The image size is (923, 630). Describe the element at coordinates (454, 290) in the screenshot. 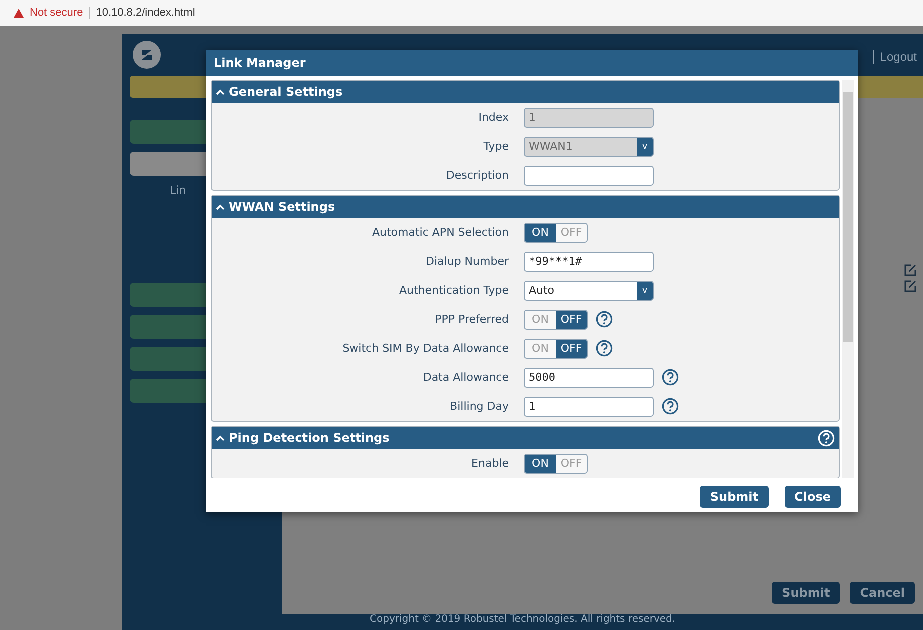

I see `field-label: Authentication Type` at that location.